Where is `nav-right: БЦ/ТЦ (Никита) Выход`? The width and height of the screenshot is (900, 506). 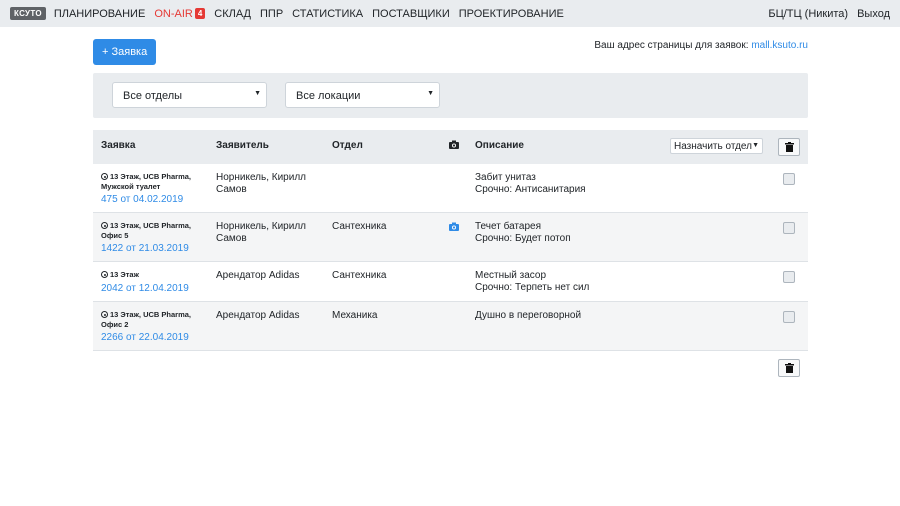
nav-right: БЦ/ТЦ (Никита) Выход is located at coordinates (824, 14).